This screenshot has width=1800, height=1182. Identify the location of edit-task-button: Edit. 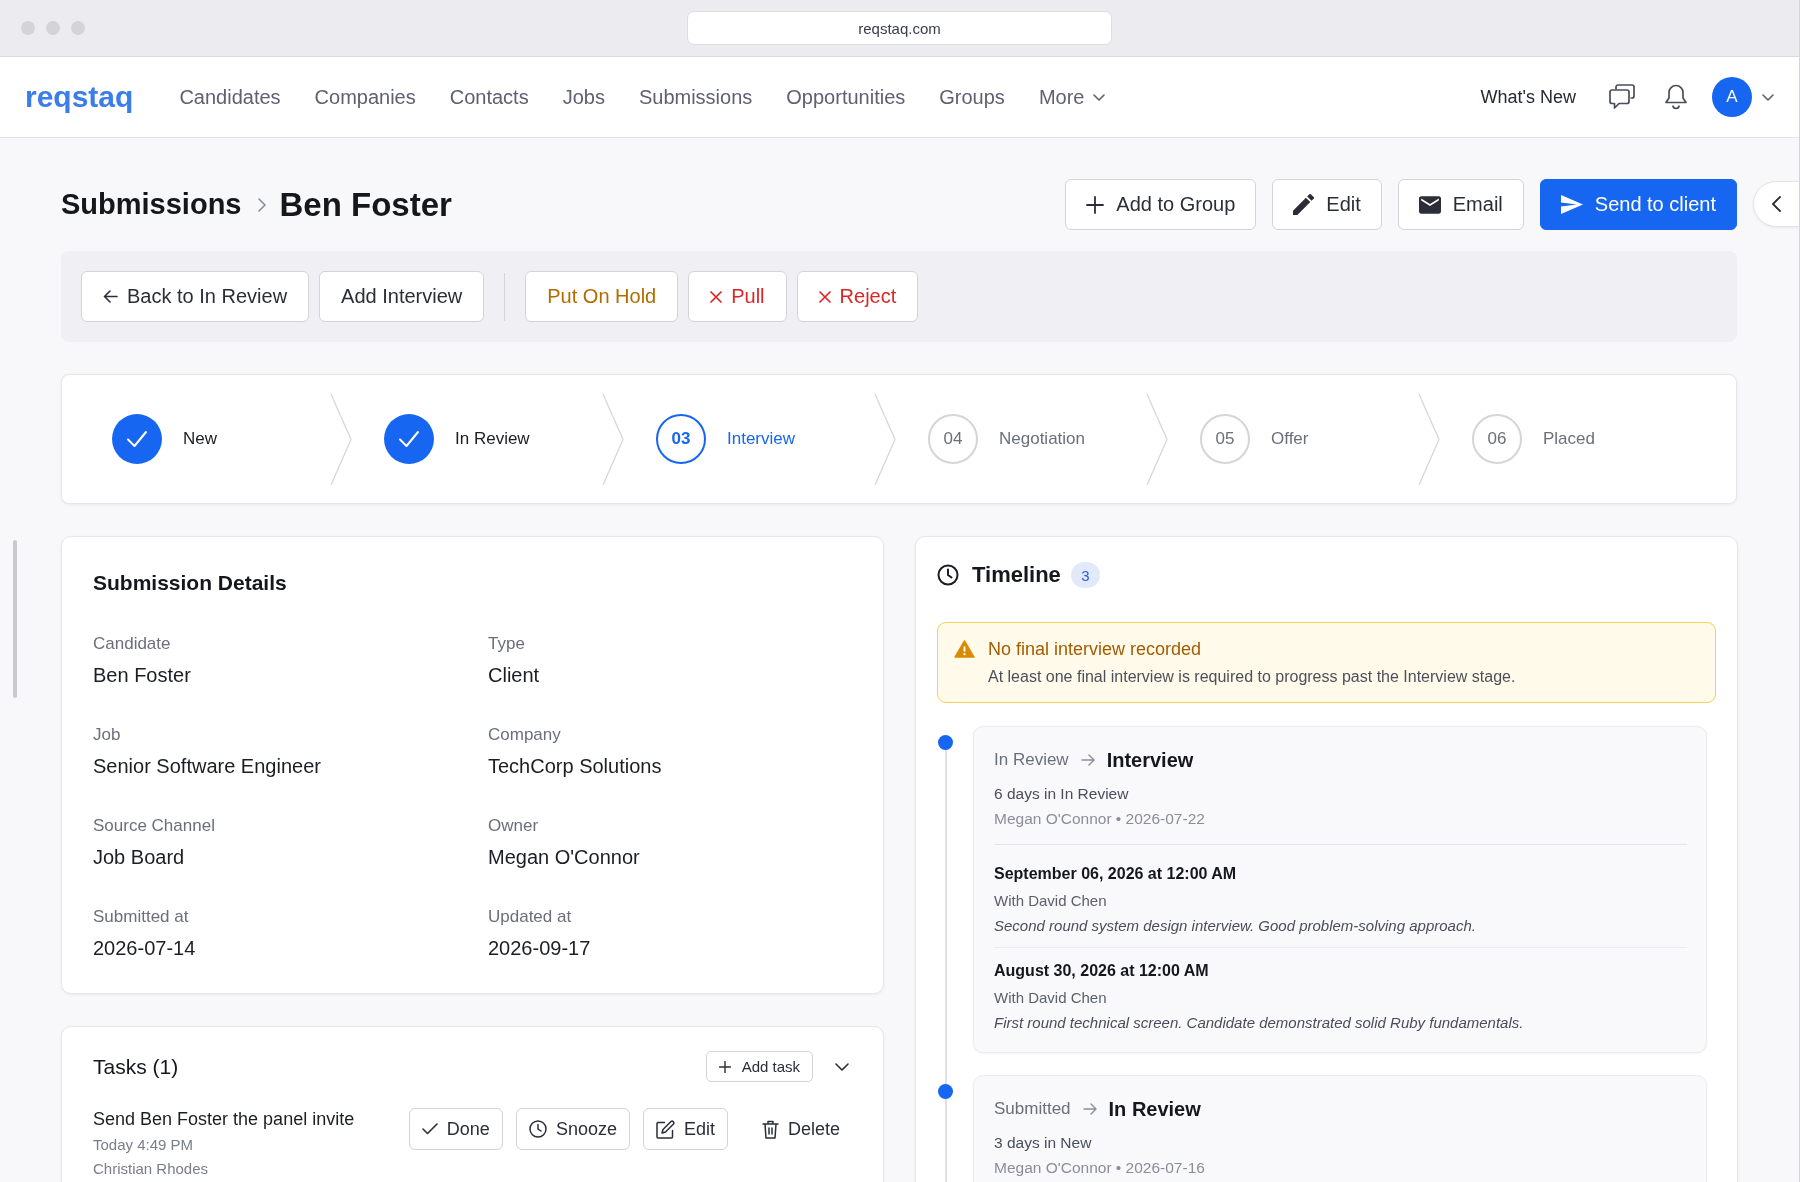
(685, 1129).